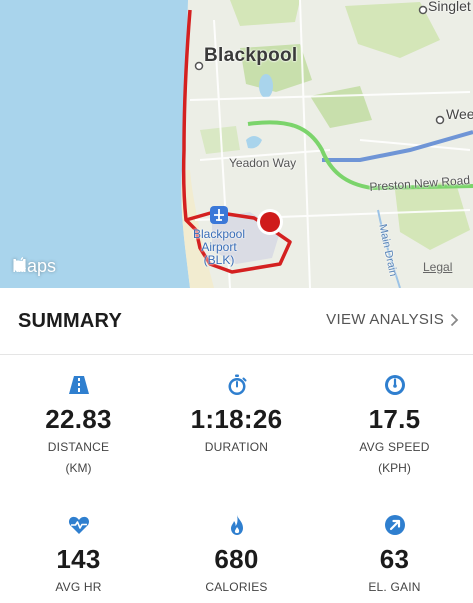 This screenshot has width=473, height=603. What do you see at coordinates (236, 587) in the screenshot?
I see `stat-label: CALORIES` at bounding box center [236, 587].